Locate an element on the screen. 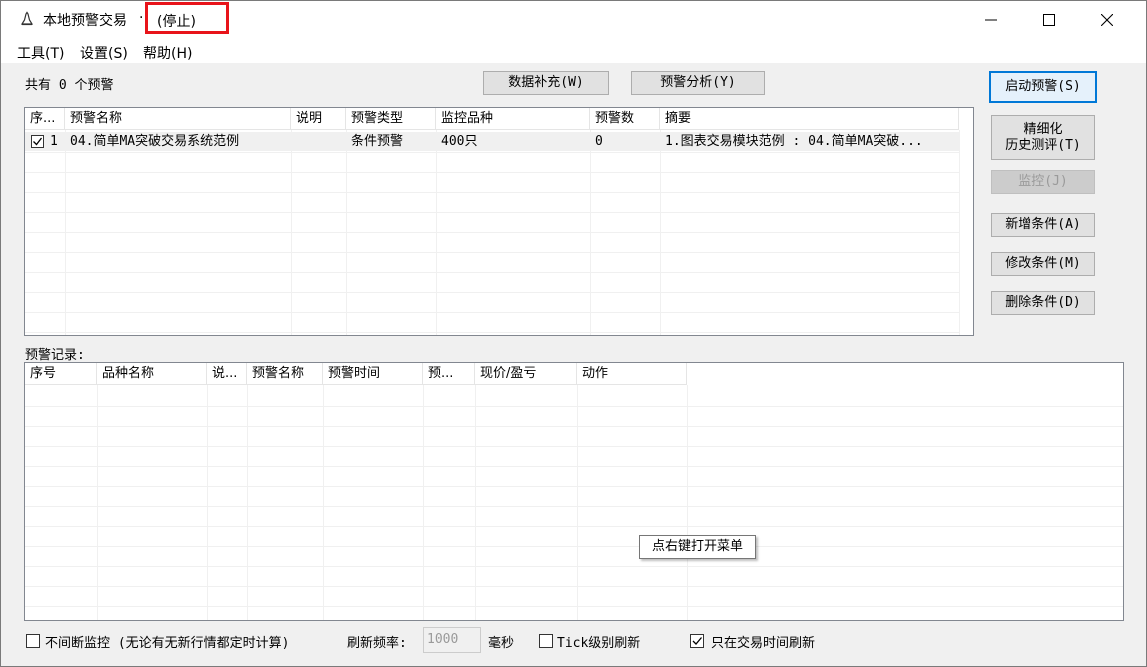  context-menu-tooltip: 点右键打开菜单 is located at coordinates (697, 547).